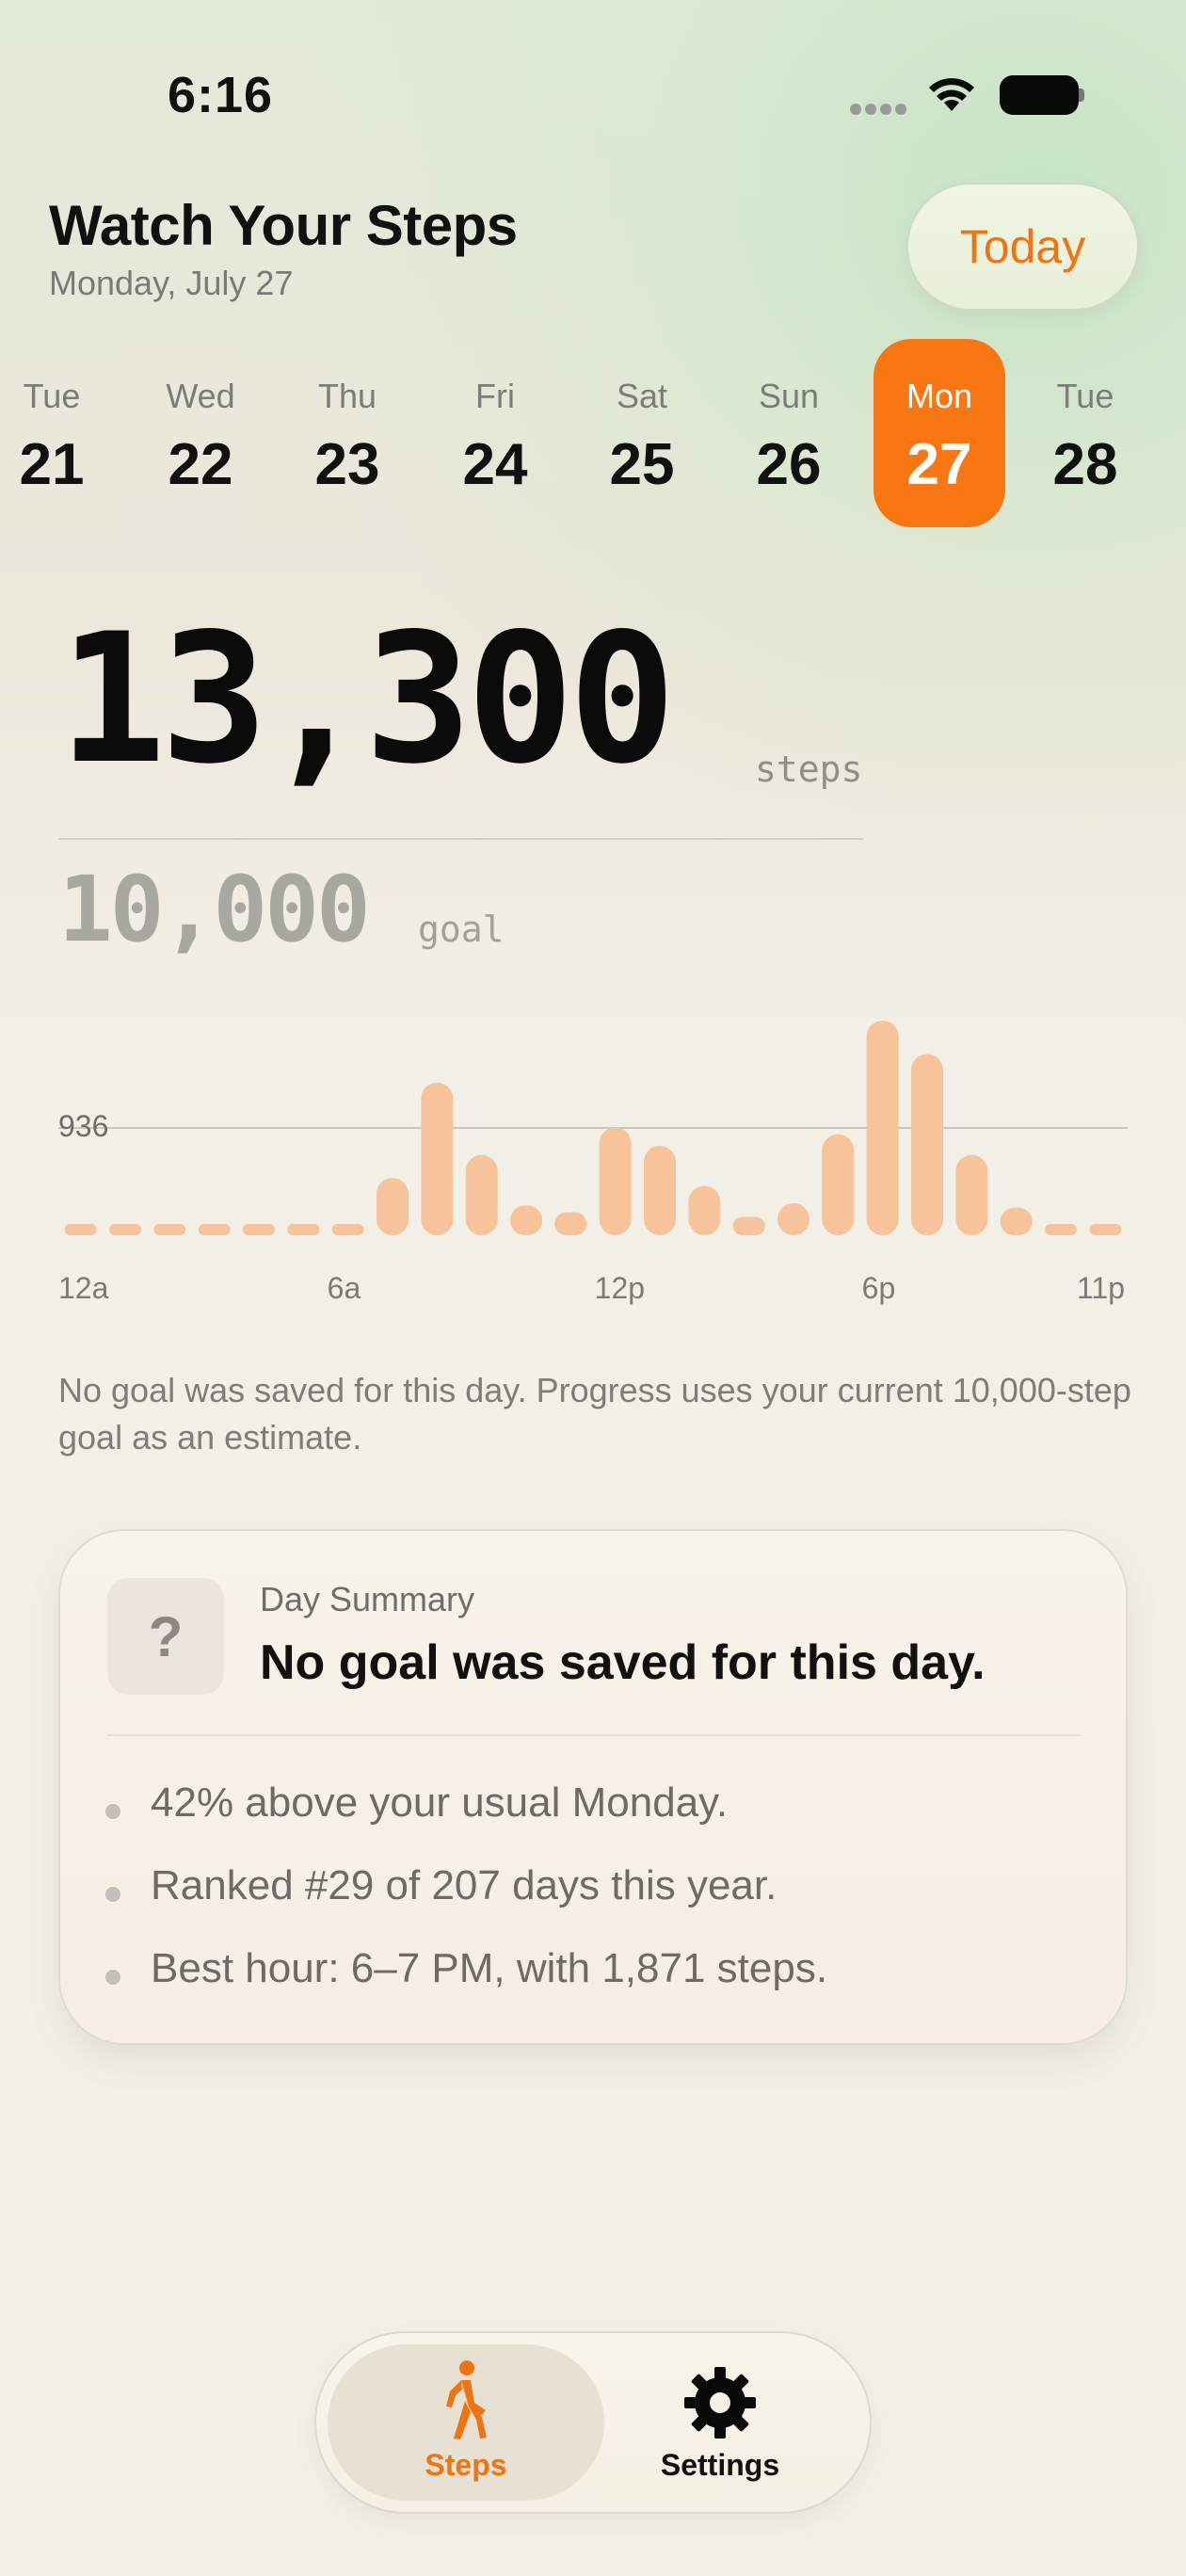 This screenshot has width=1186, height=2576. What do you see at coordinates (939, 464) in the screenshot?
I see `day-number: 27` at bounding box center [939, 464].